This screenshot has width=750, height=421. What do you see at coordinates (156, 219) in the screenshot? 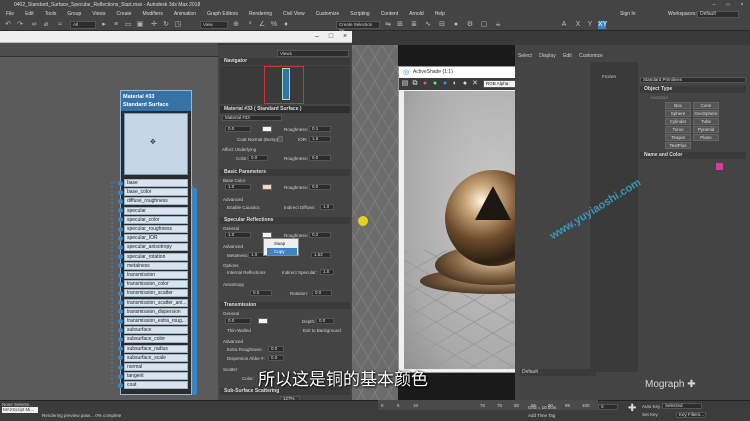
I see `node-slot-4: specular_color` at bounding box center [156, 219].